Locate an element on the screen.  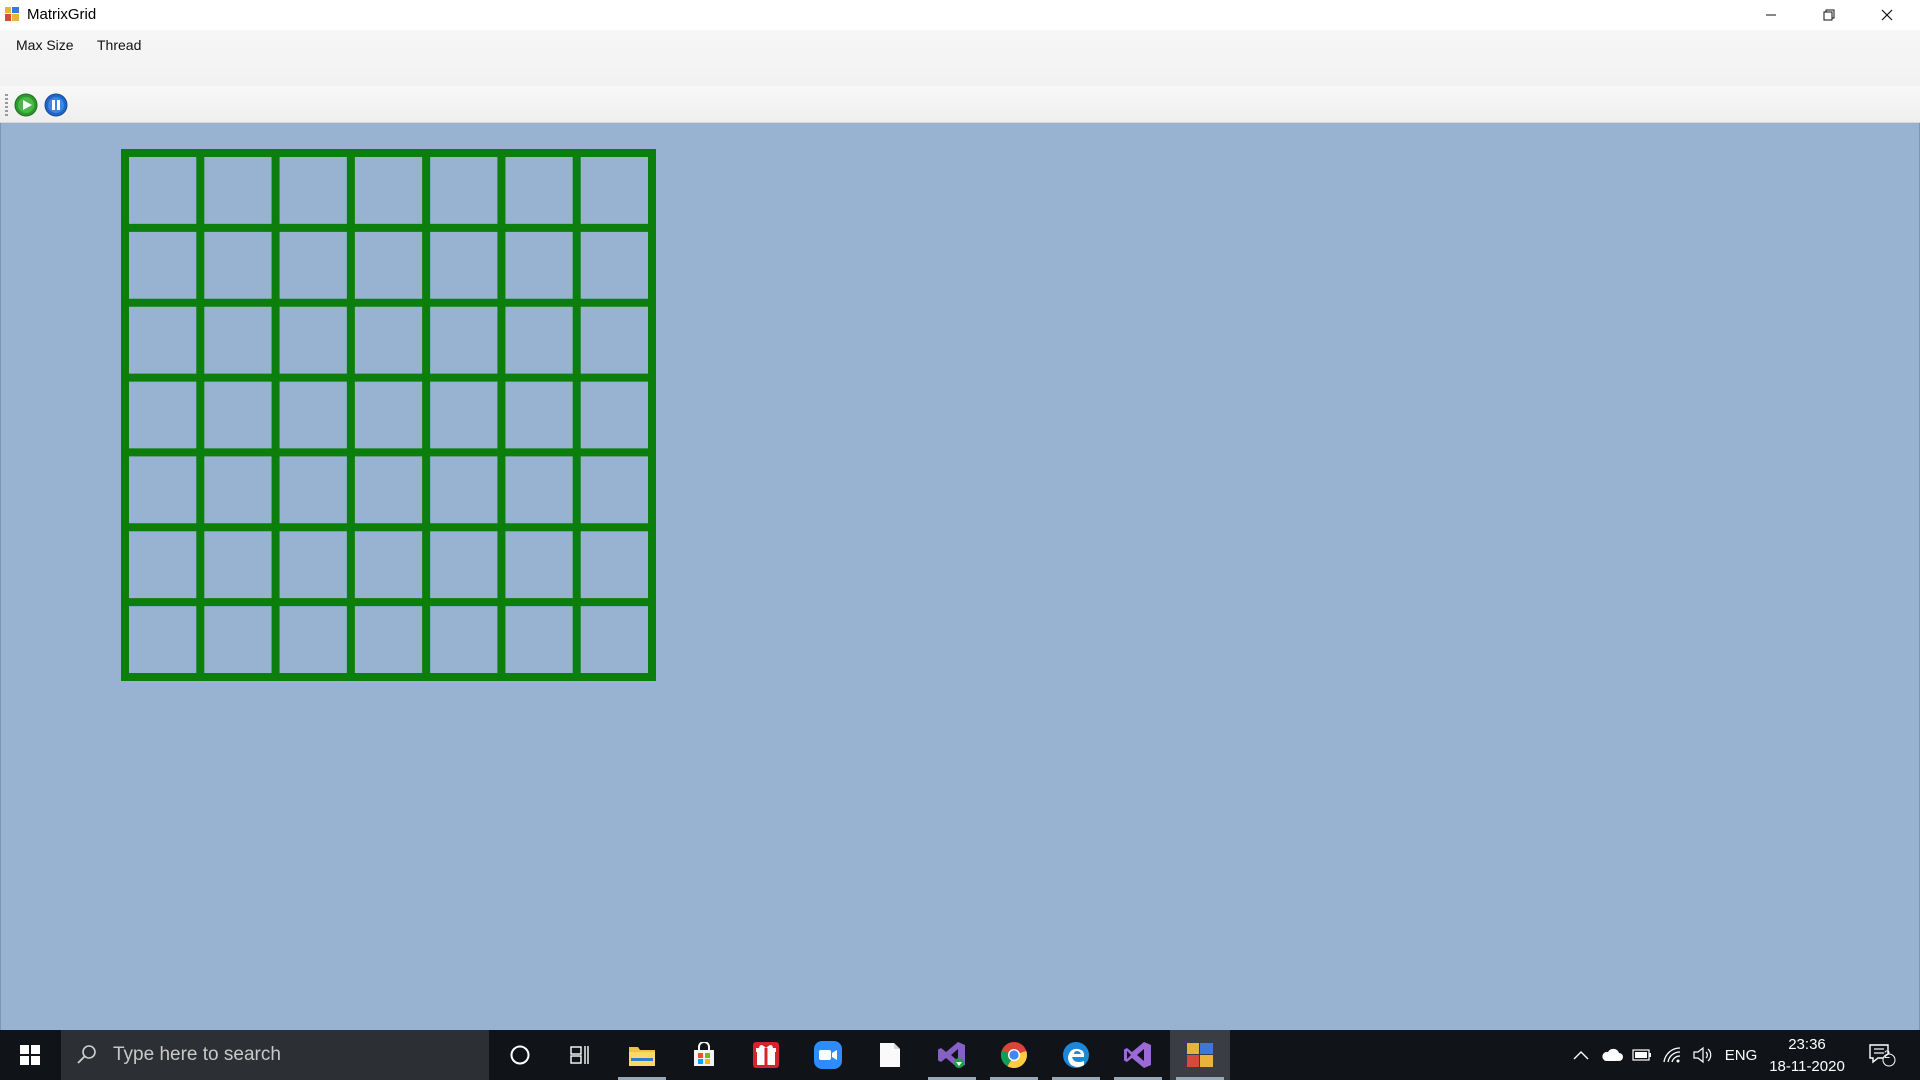
chevron-up-icon is located at coordinates (1581, 1055).